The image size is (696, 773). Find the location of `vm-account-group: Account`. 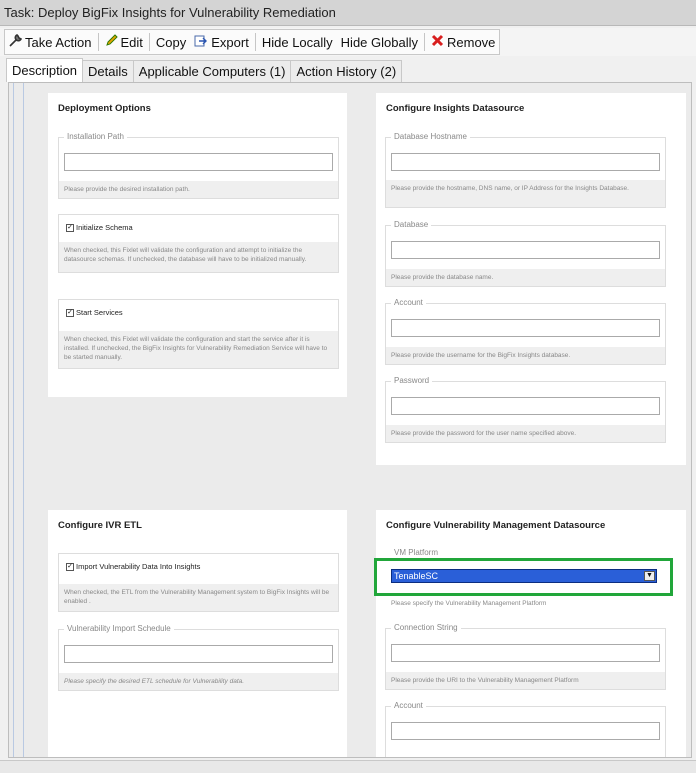

vm-account-group: Account is located at coordinates (525, 729).